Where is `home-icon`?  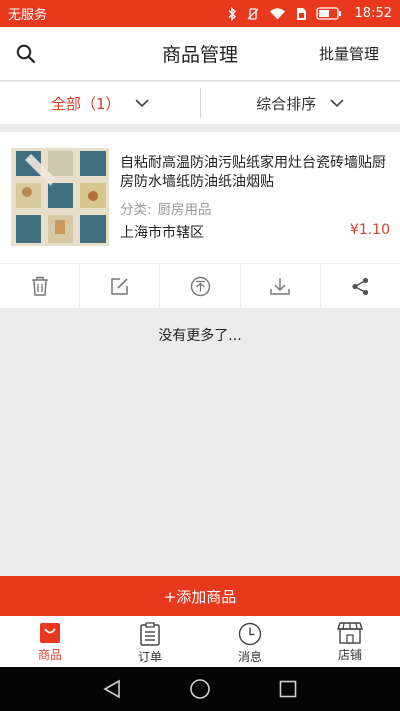 home-icon is located at coordinates (200, 689).